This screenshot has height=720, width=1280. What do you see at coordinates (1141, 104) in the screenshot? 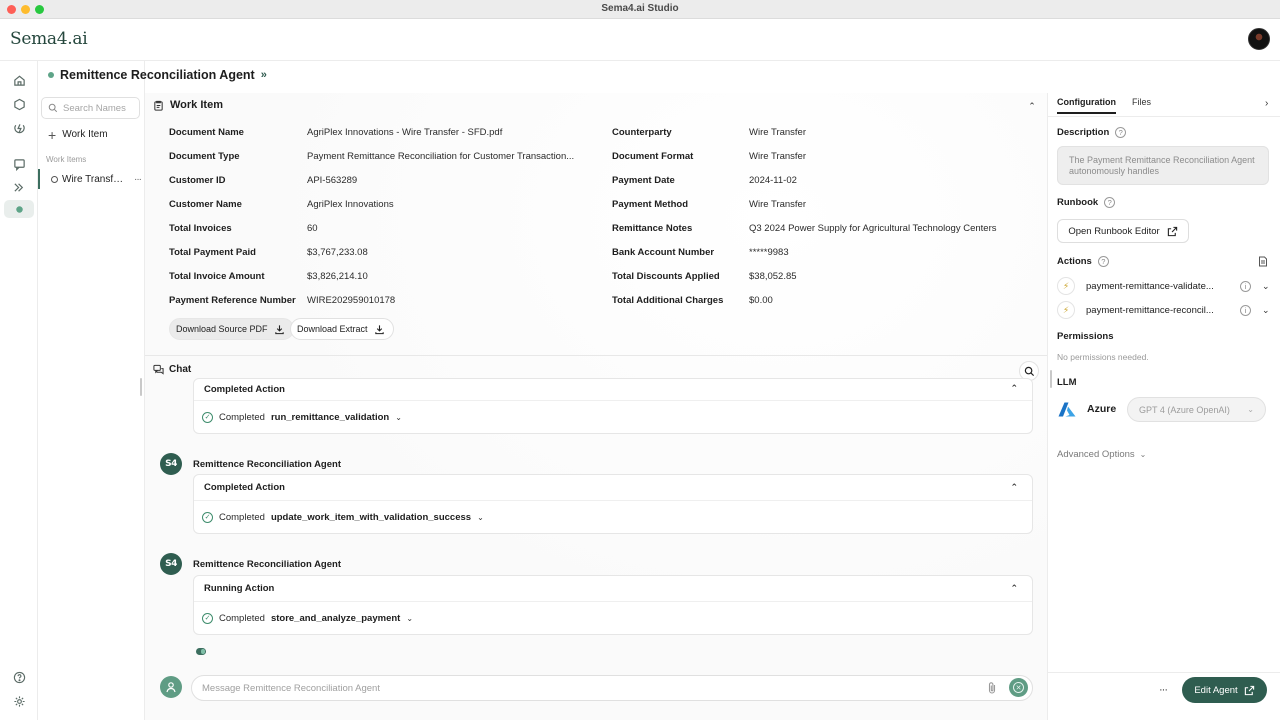
I see `tab-files: Files` at bounding box center [1141, 104].